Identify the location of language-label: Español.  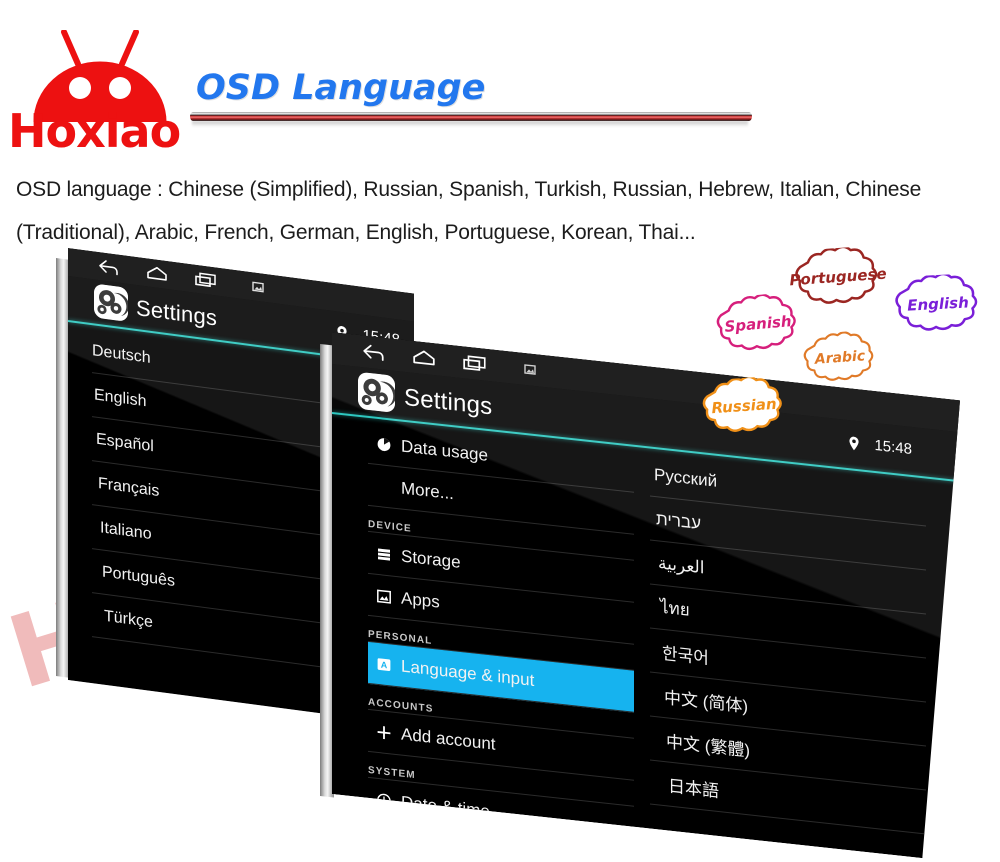
(125, 442).